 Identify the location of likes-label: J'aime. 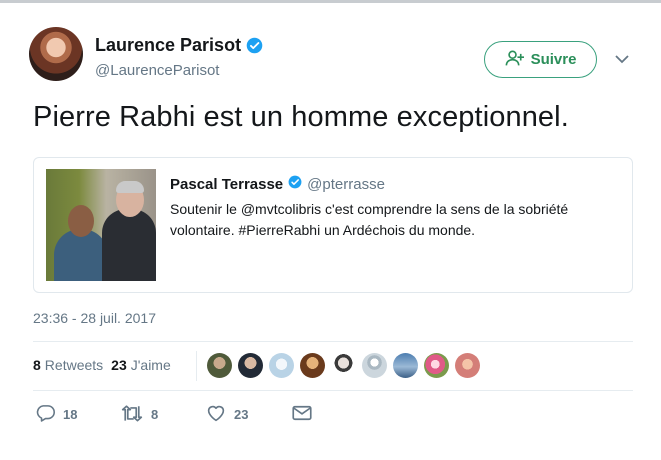
(150, 365).